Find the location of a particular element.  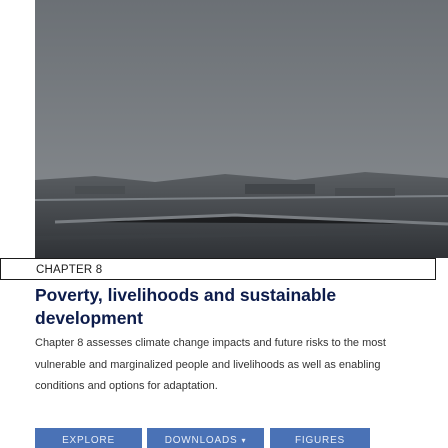

figures-button: FIGURES is located at coordinates (320, 438).